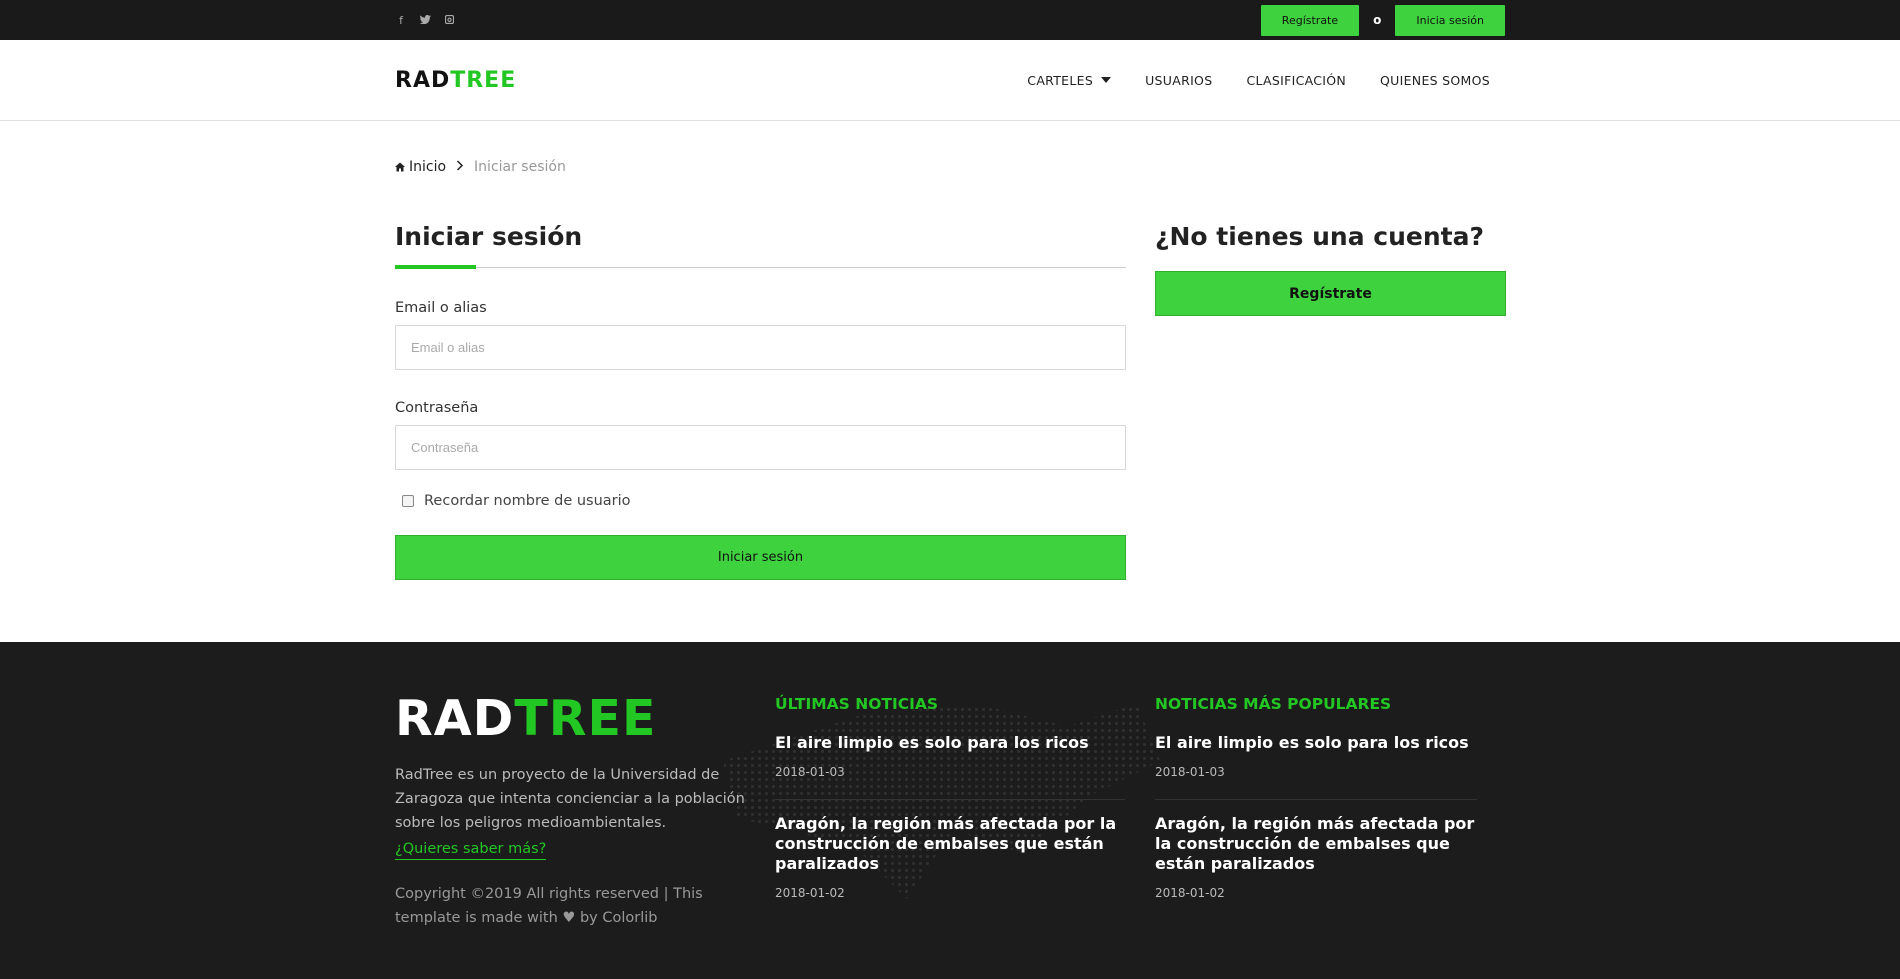  I want to click on instagram-icon, so click(449, 20).